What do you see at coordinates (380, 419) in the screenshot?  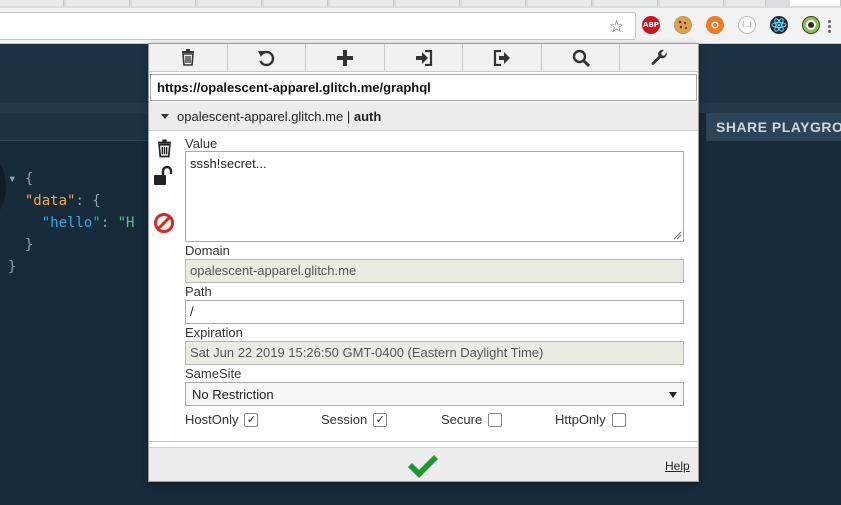 I see `session-checkbox: ✓` at bounding box center [380, 419].